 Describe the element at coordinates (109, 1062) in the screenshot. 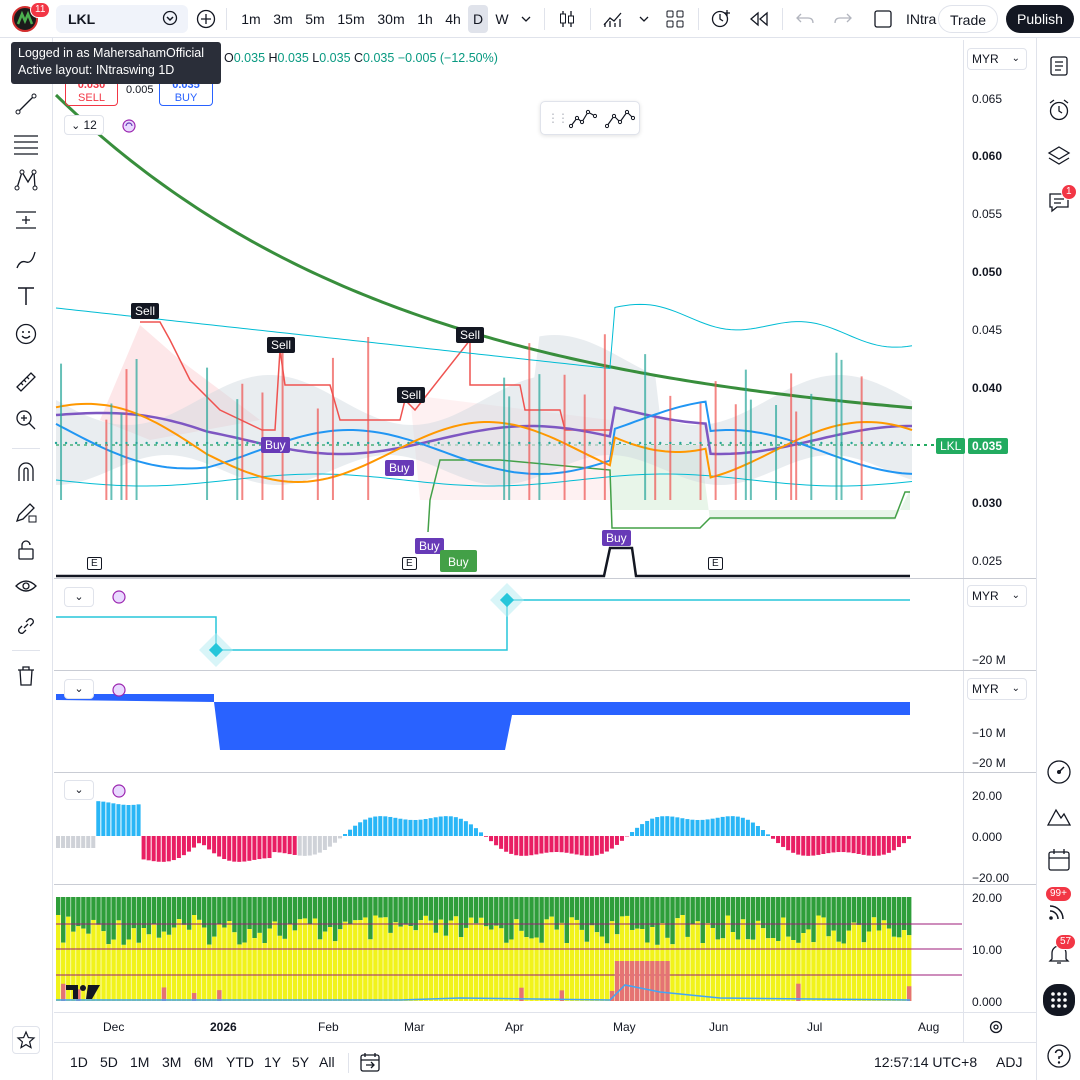

I see `range-5d: 5D` at that location.